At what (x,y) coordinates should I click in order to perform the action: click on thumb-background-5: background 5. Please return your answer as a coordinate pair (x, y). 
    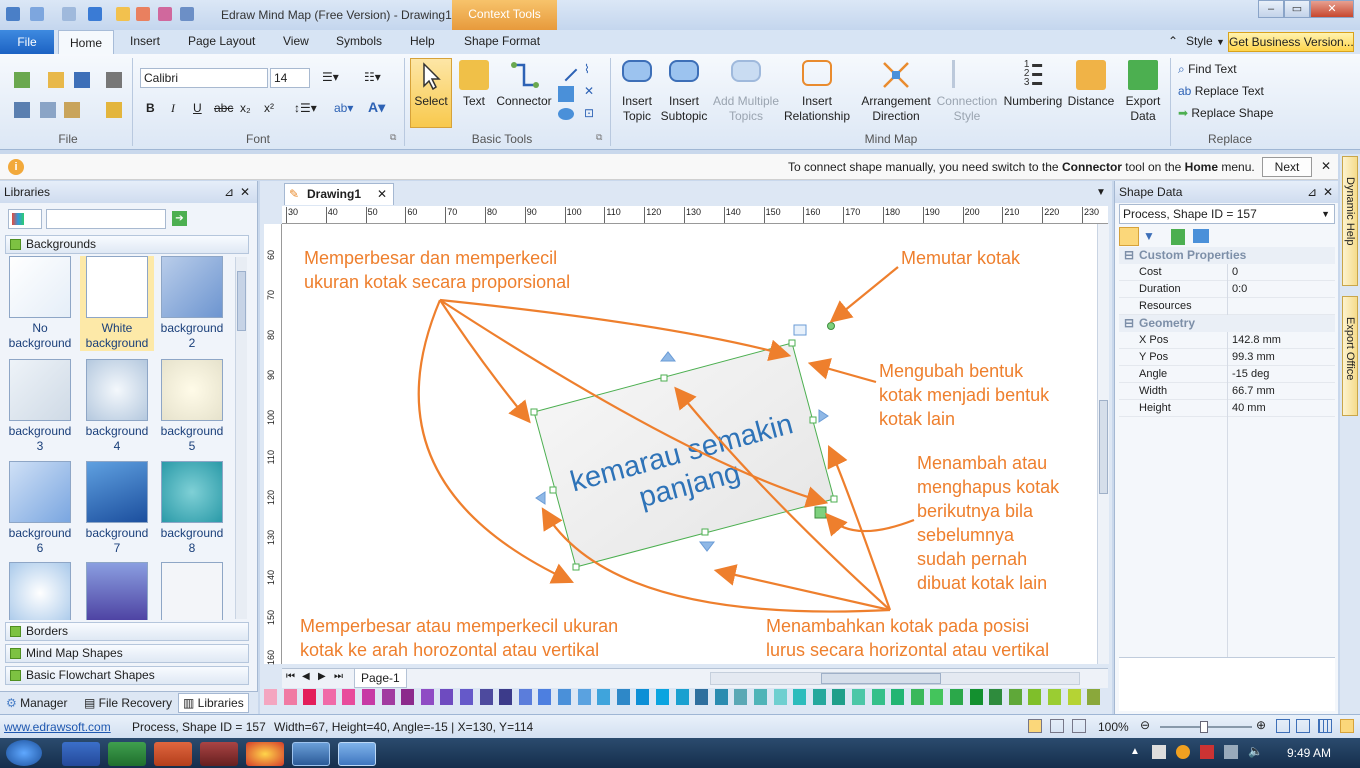
    Looking at the image, I should click on (192, 406).